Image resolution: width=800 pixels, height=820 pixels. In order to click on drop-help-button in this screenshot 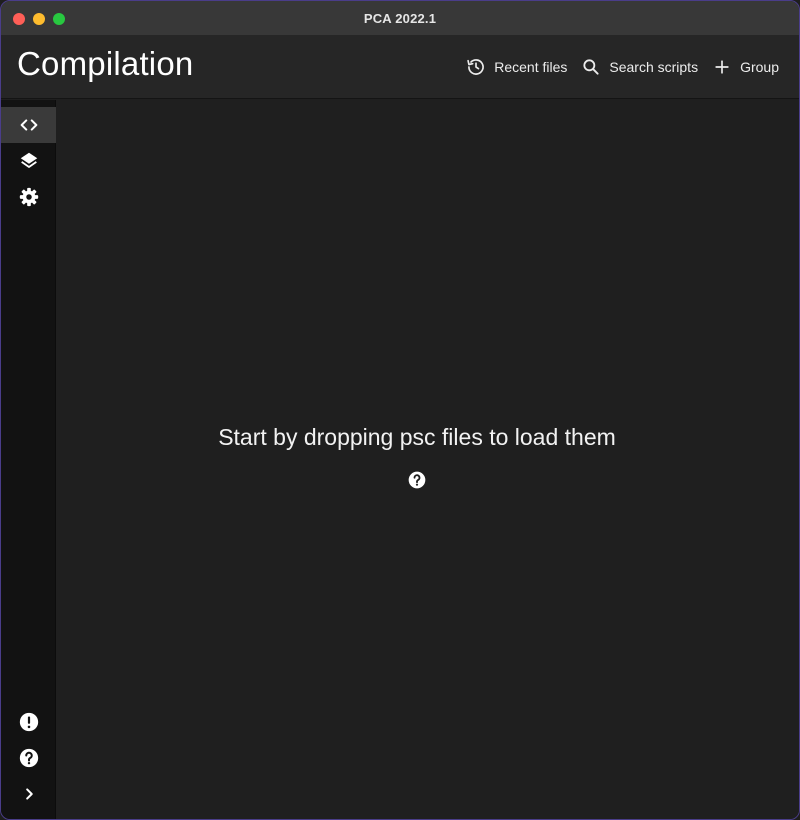, I will do `click(417, 480)`.